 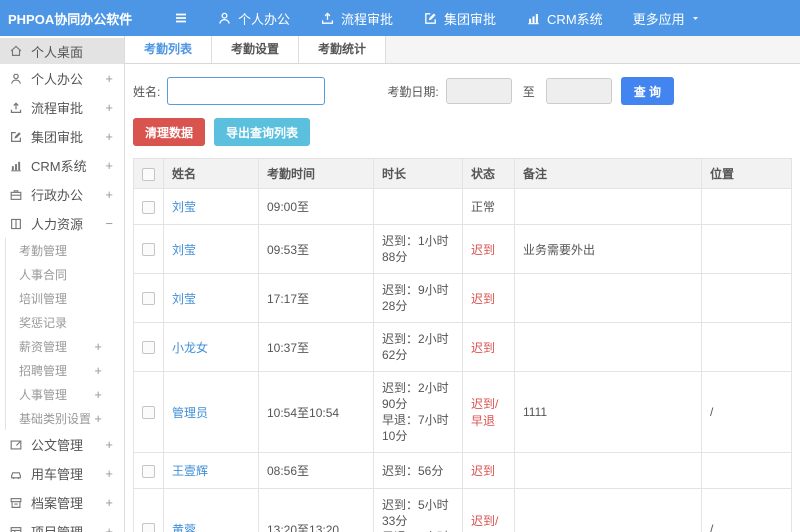 I want to click on export-list-button: 导出查询列表, so click(x=262, y=132).